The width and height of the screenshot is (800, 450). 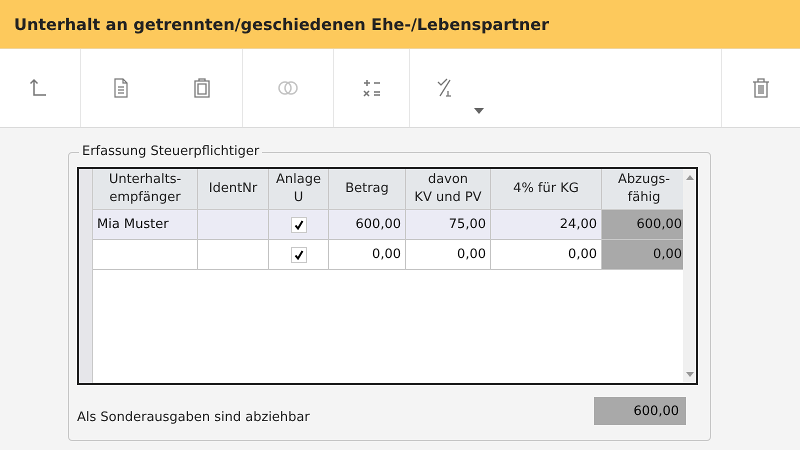 I want to click on table-cell: 600,00, so click(x=367, y=225).